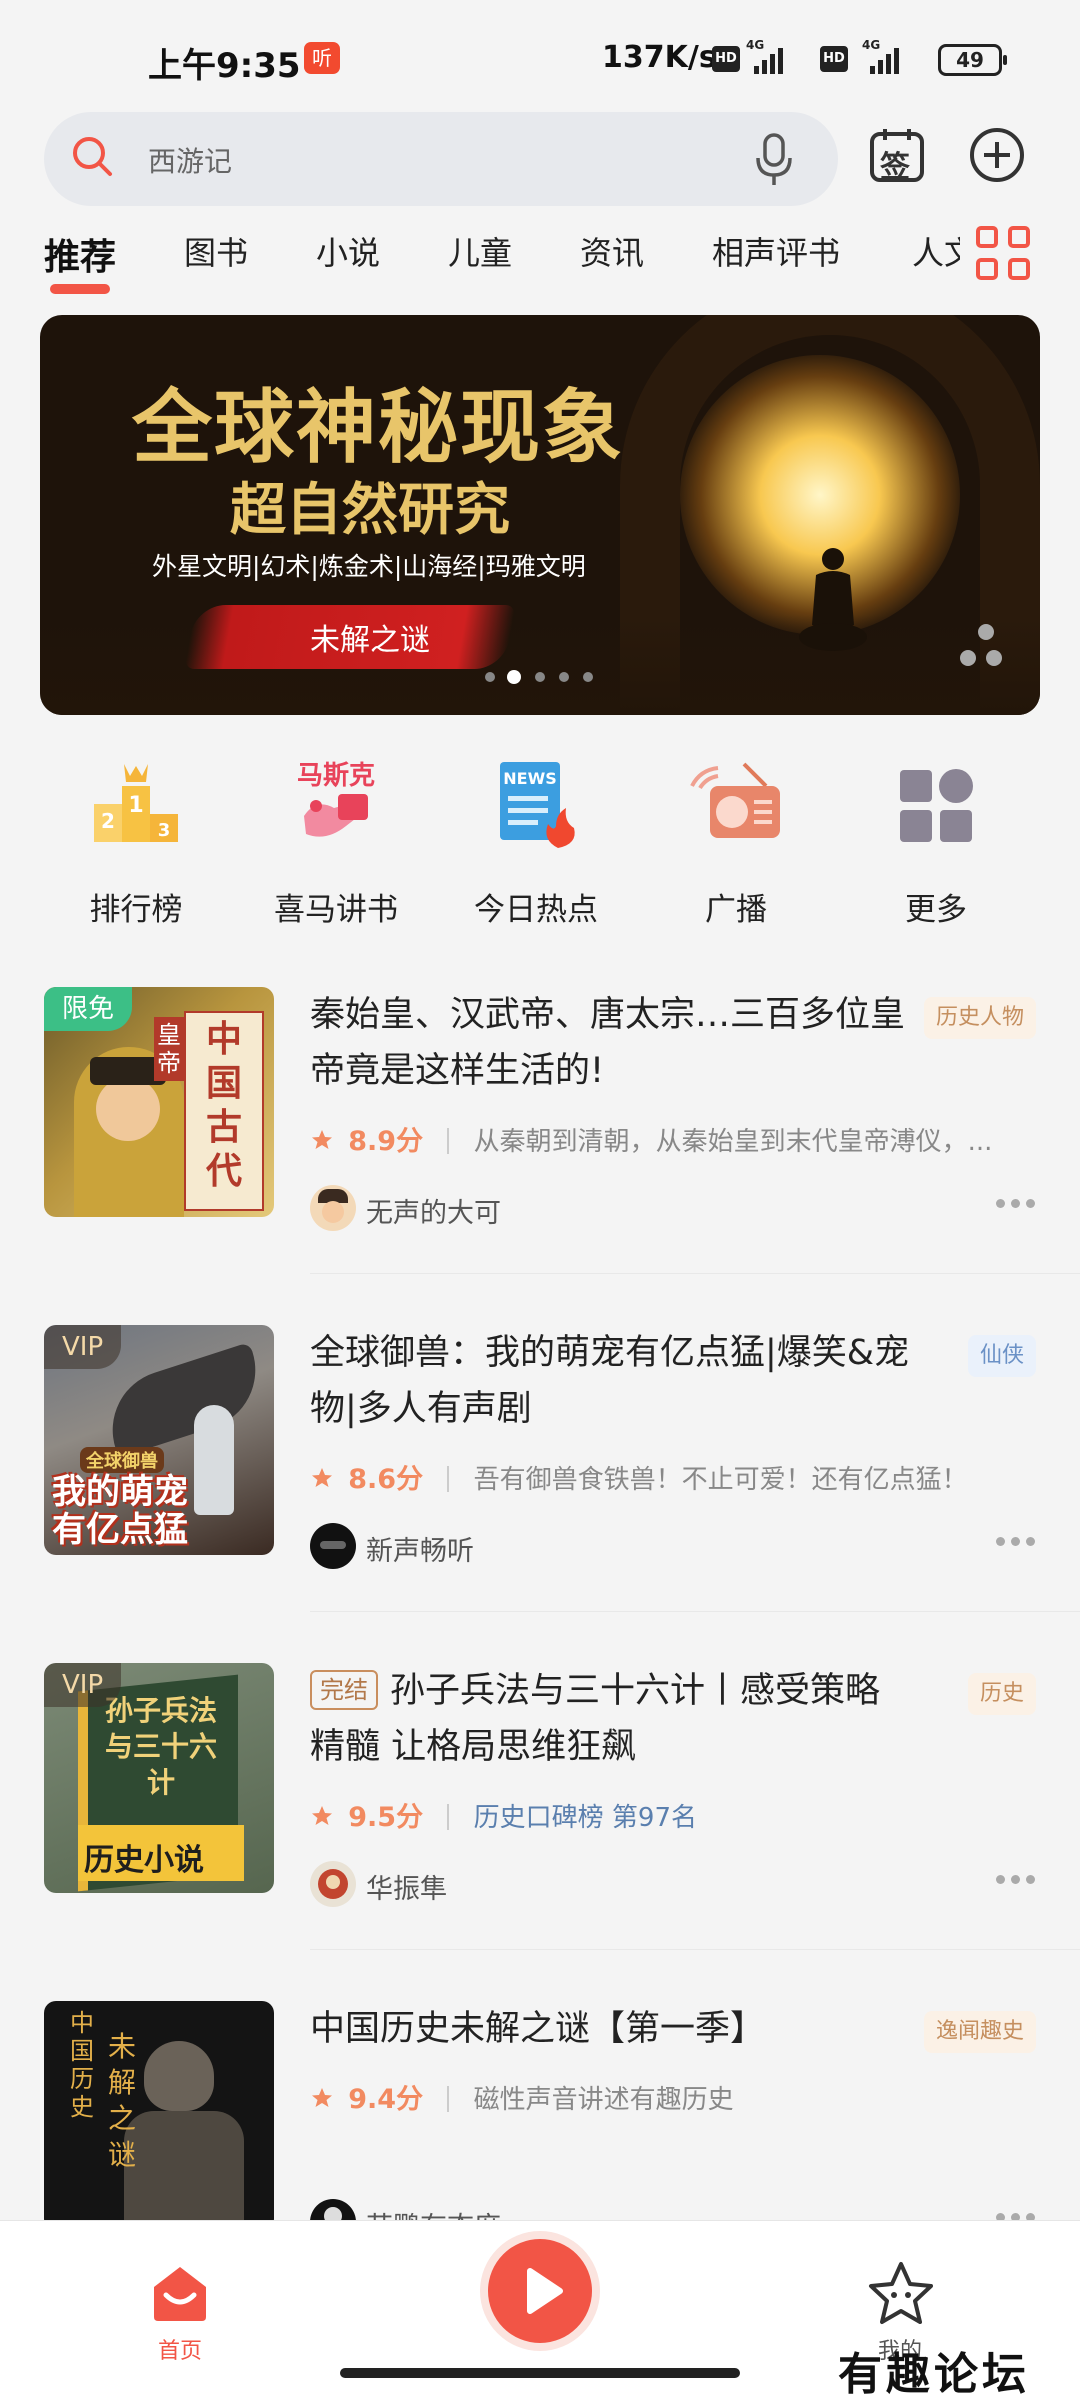 This screenshot has width=1080, height=2400. I want to click on item-description: 磁性声音讲述有趣历史, so click(603, 2100).